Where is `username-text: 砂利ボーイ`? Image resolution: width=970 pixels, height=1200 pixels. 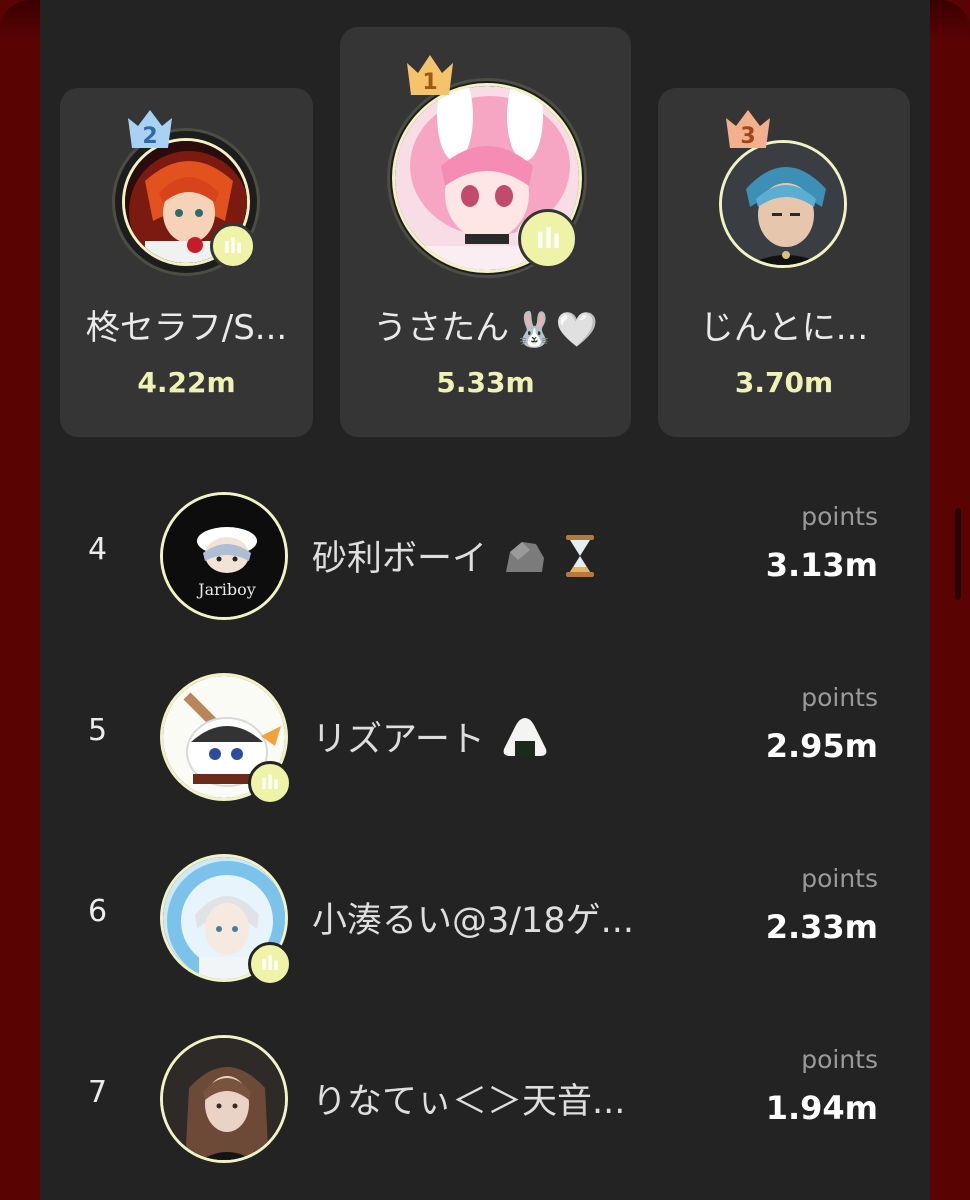 username-text: 砂利ボーイ is located at coordinates (400, 559).